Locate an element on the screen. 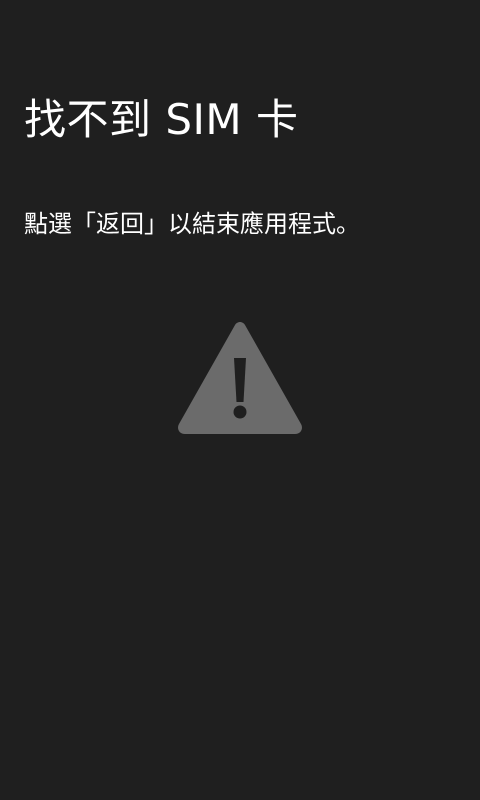 The height and width of the screenshot is (800, 480). instruction-text: 點選「返回」以結束應用程式。 is located at coordinates (192, 224).